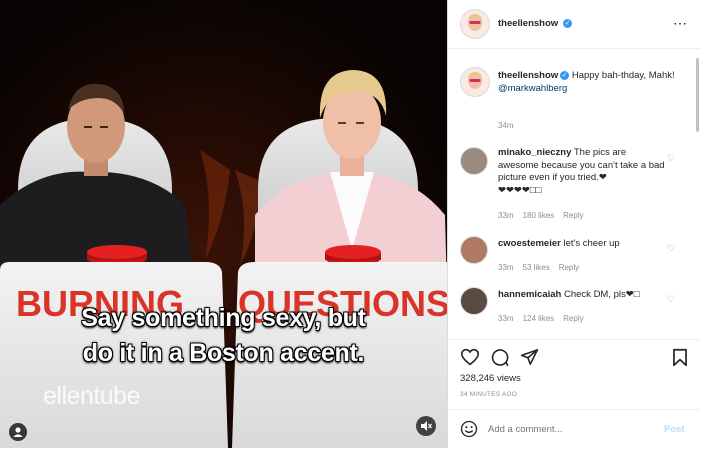 The image size is (701, 449). Describe the element at coordinates (469, 431) in the screenshot. I see `emoji-icon` at that location.